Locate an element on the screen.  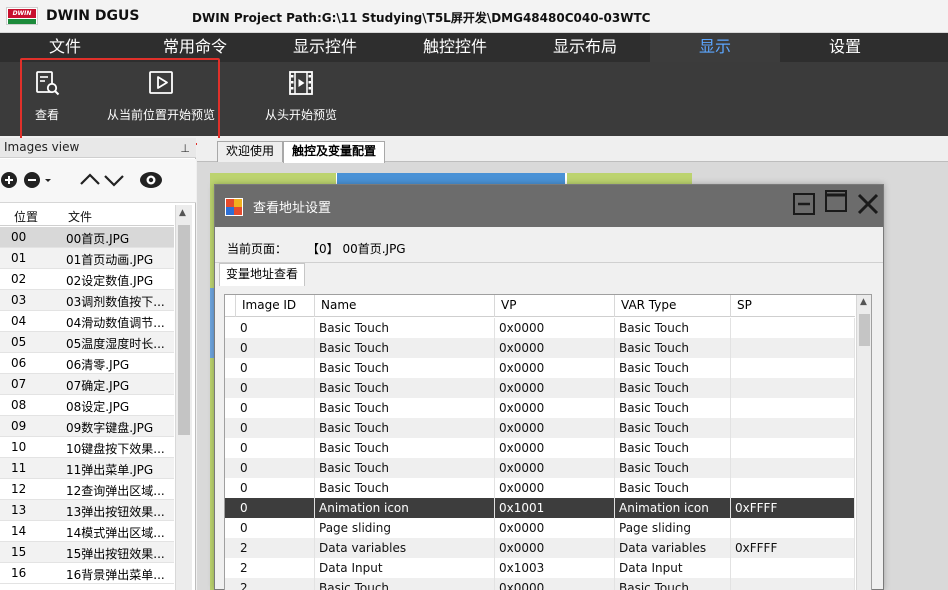
image-filename: 09数字键盘.JPG is located at coordinates (110, 428).